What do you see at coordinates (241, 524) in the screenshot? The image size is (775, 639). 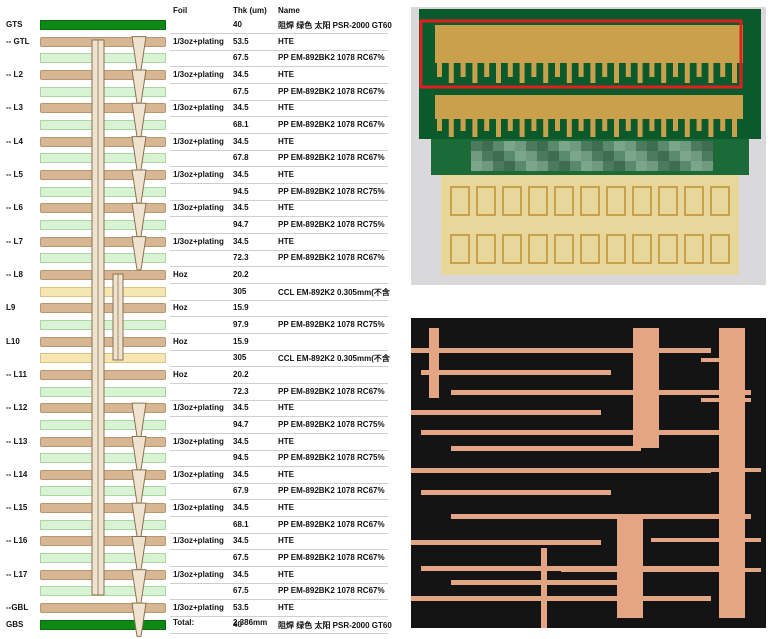 I see `thickness-cell: 68.1` at bounding box center [241, 524].